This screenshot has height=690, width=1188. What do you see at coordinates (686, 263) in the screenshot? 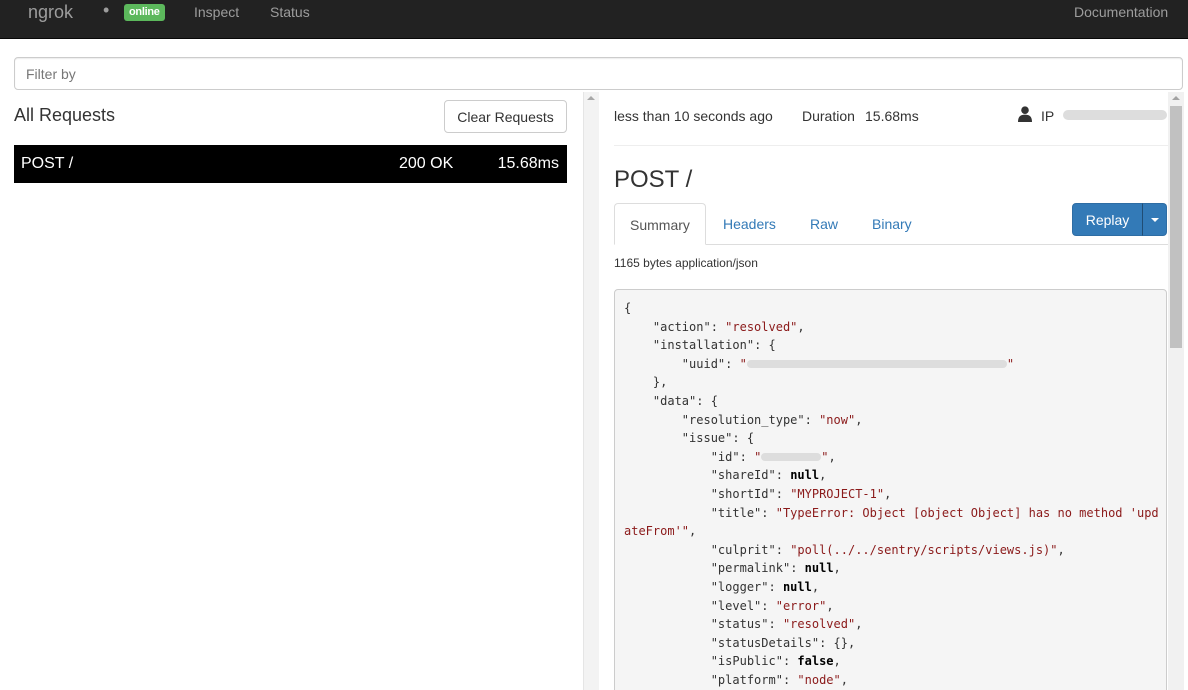
I see `body-size-info: 1165 bytes application/json` at bounding box center [686, 263].